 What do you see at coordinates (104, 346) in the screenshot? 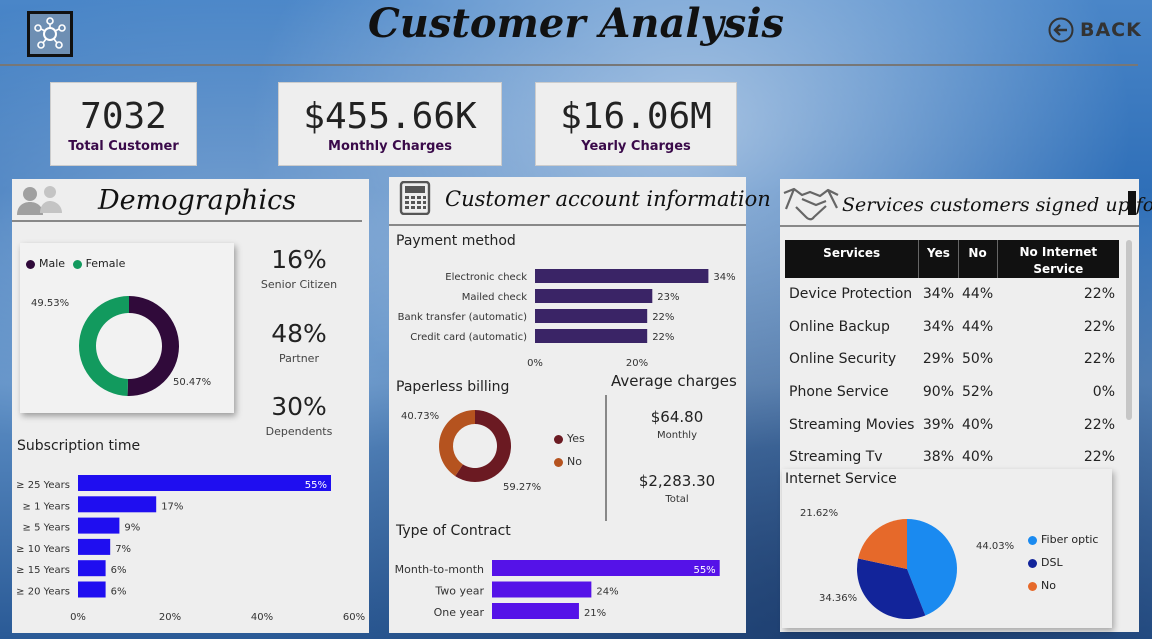
I see `donut-slice-female` at bounding box center [104, 346].